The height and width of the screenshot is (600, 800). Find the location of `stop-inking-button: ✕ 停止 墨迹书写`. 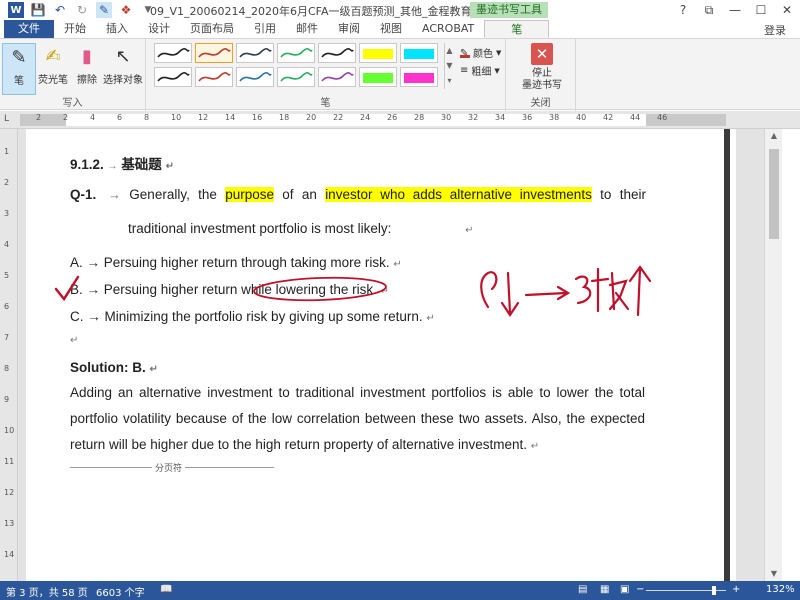

stop-inking-button: ✕ 停止 墨迹书写 is located at coordinates (542, 67).